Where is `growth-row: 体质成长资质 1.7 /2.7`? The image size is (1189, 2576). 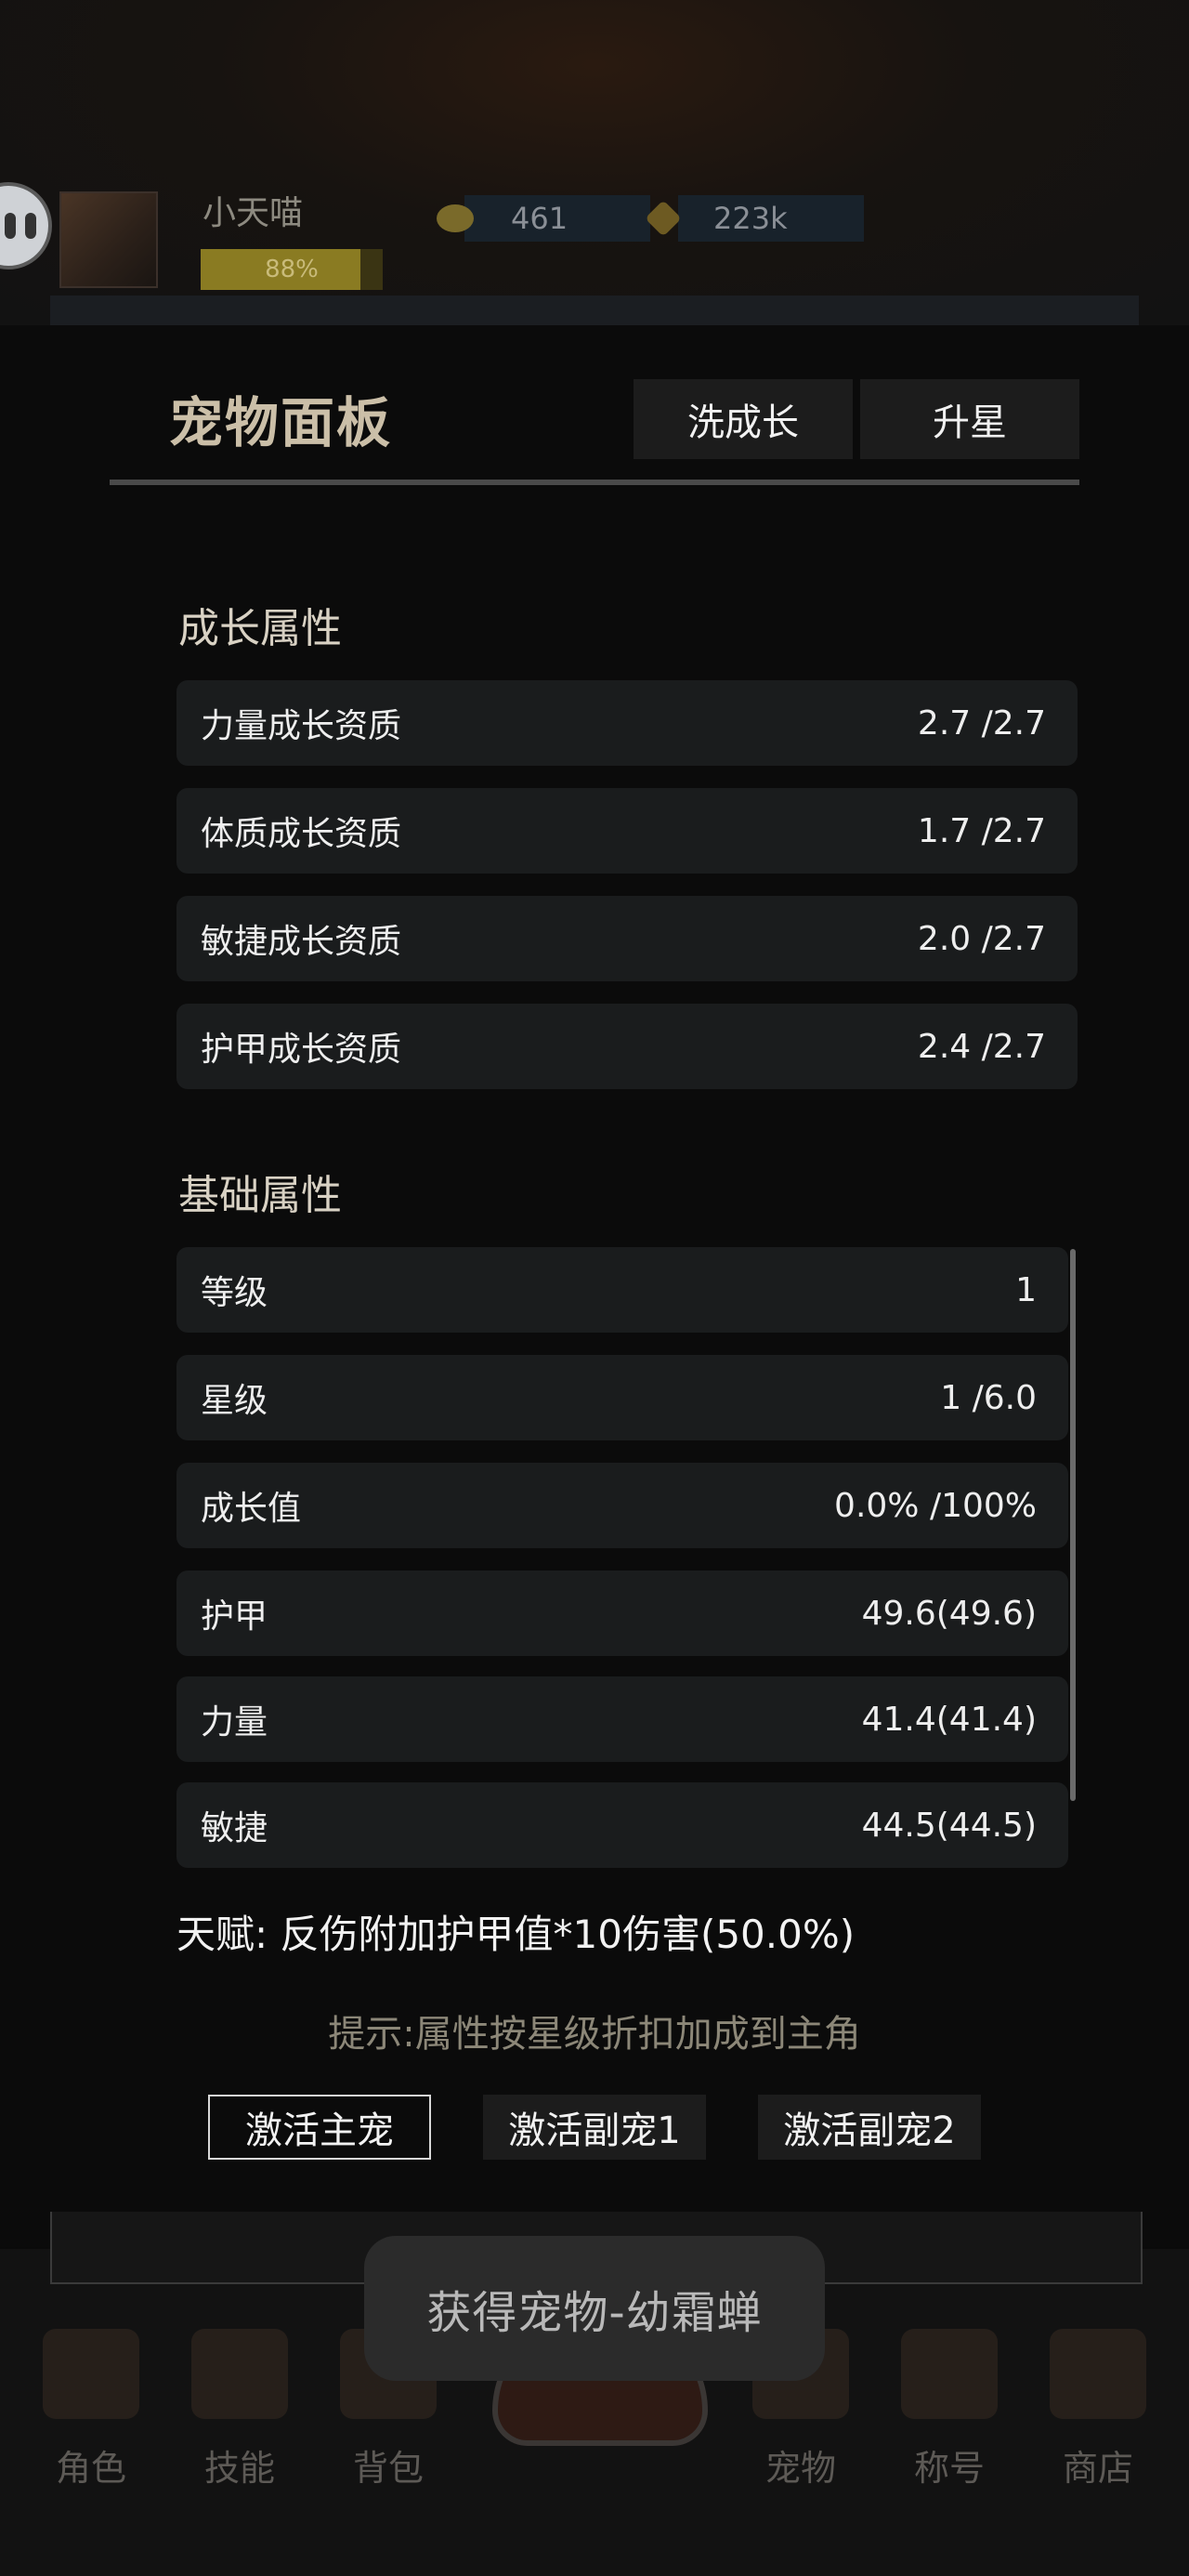
growth-row: 体质成长资质 1.7 /2.7 is located at coordinates (627, 831).